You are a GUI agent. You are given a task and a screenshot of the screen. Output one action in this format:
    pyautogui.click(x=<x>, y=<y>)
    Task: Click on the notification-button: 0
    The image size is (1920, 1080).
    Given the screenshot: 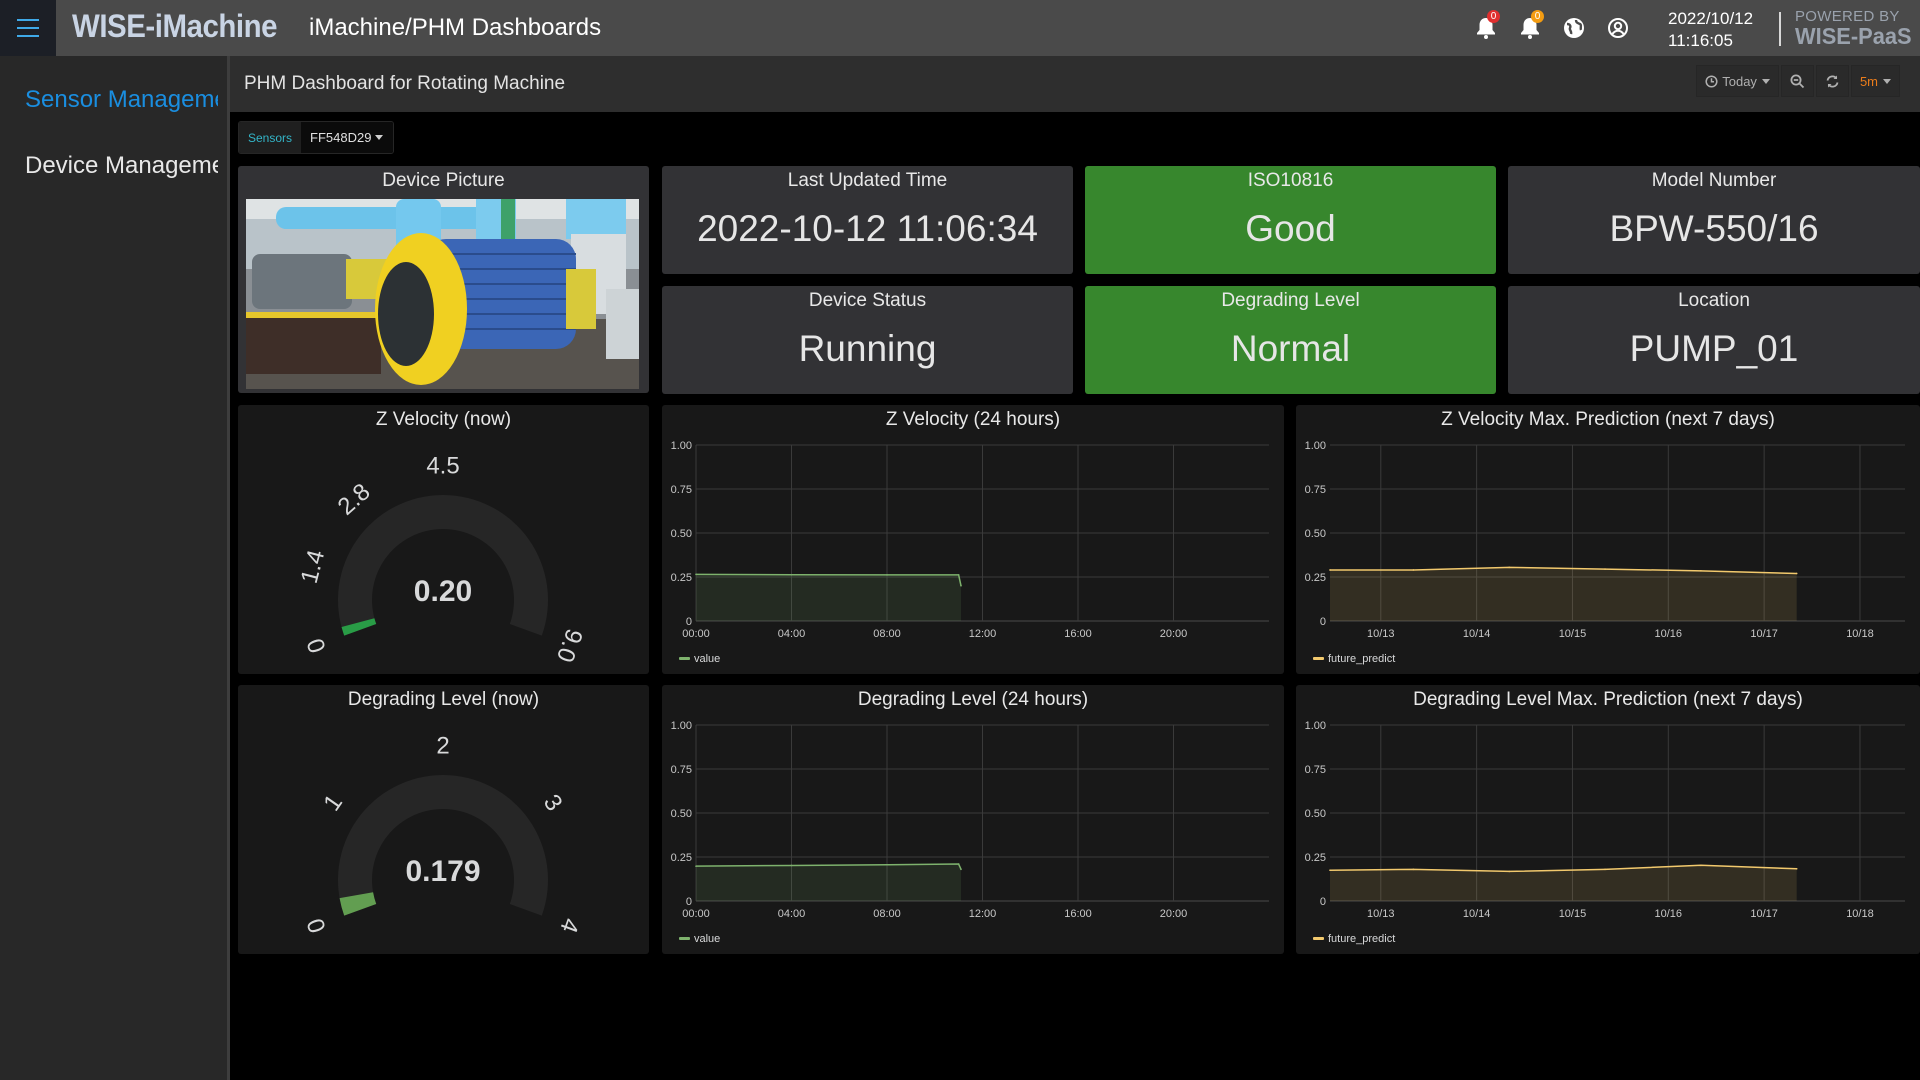 What is the action you would take?
    pyautogui.click(x=1530, y=27)
    